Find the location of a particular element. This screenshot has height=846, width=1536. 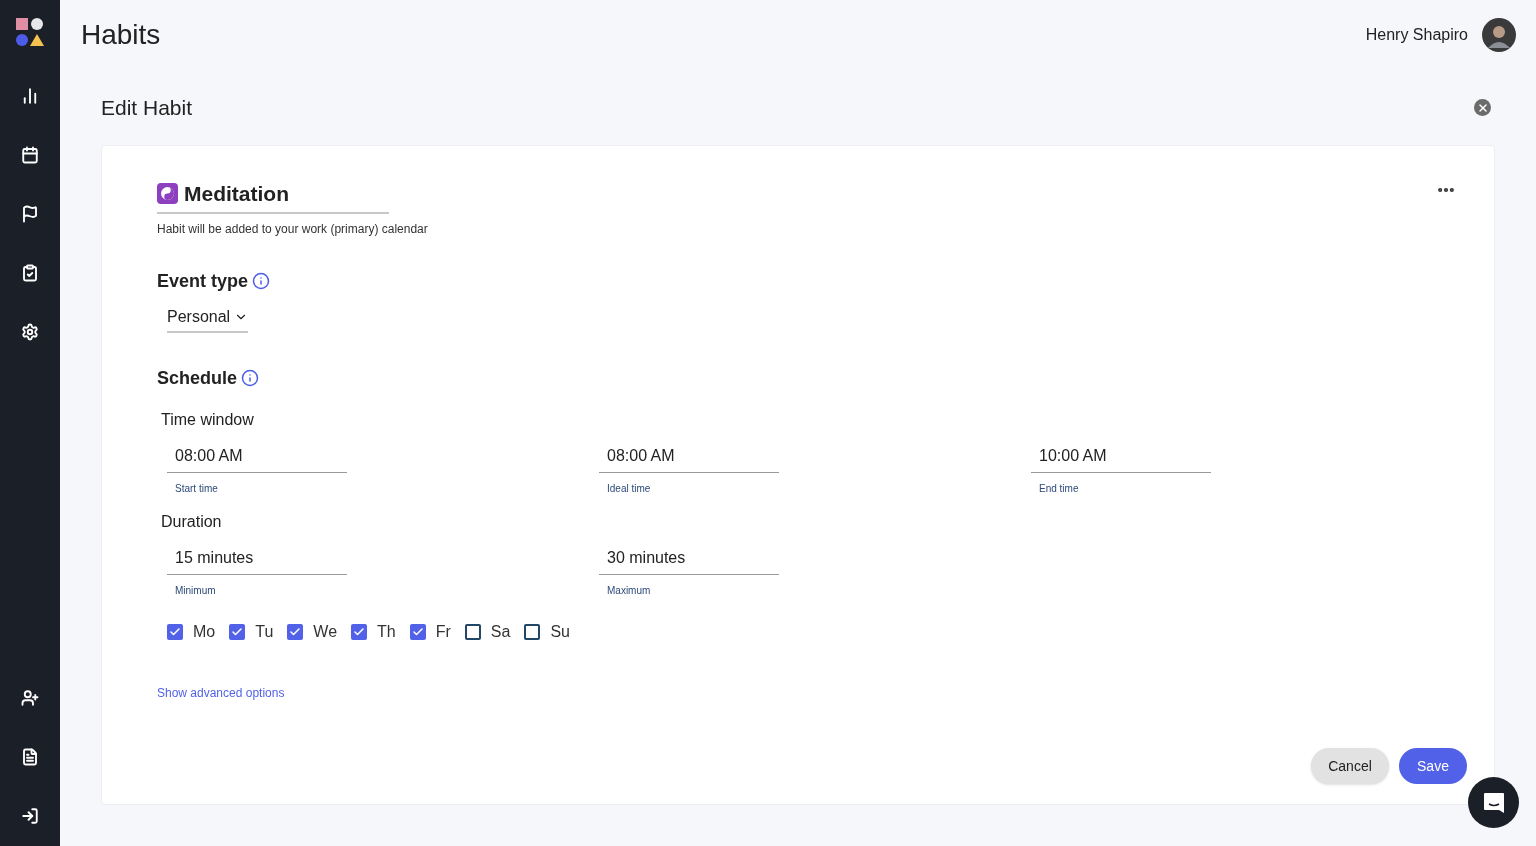

advanced-options-link: Show advanced options is located at coordinates (221, 692).